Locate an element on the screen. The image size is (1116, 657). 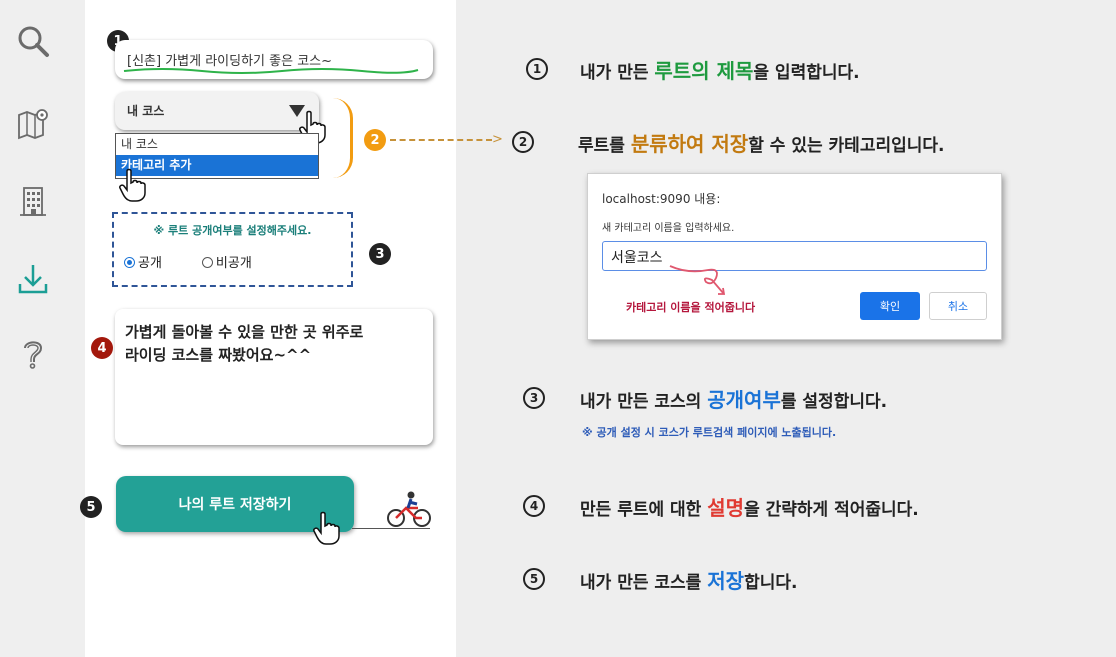
route-description-textarea: 가볍게 돌아볼 수 있을 만한 곳 위주로 라이딩 코스를 짜봤어요~^^ is located at coordinates (274, 377).